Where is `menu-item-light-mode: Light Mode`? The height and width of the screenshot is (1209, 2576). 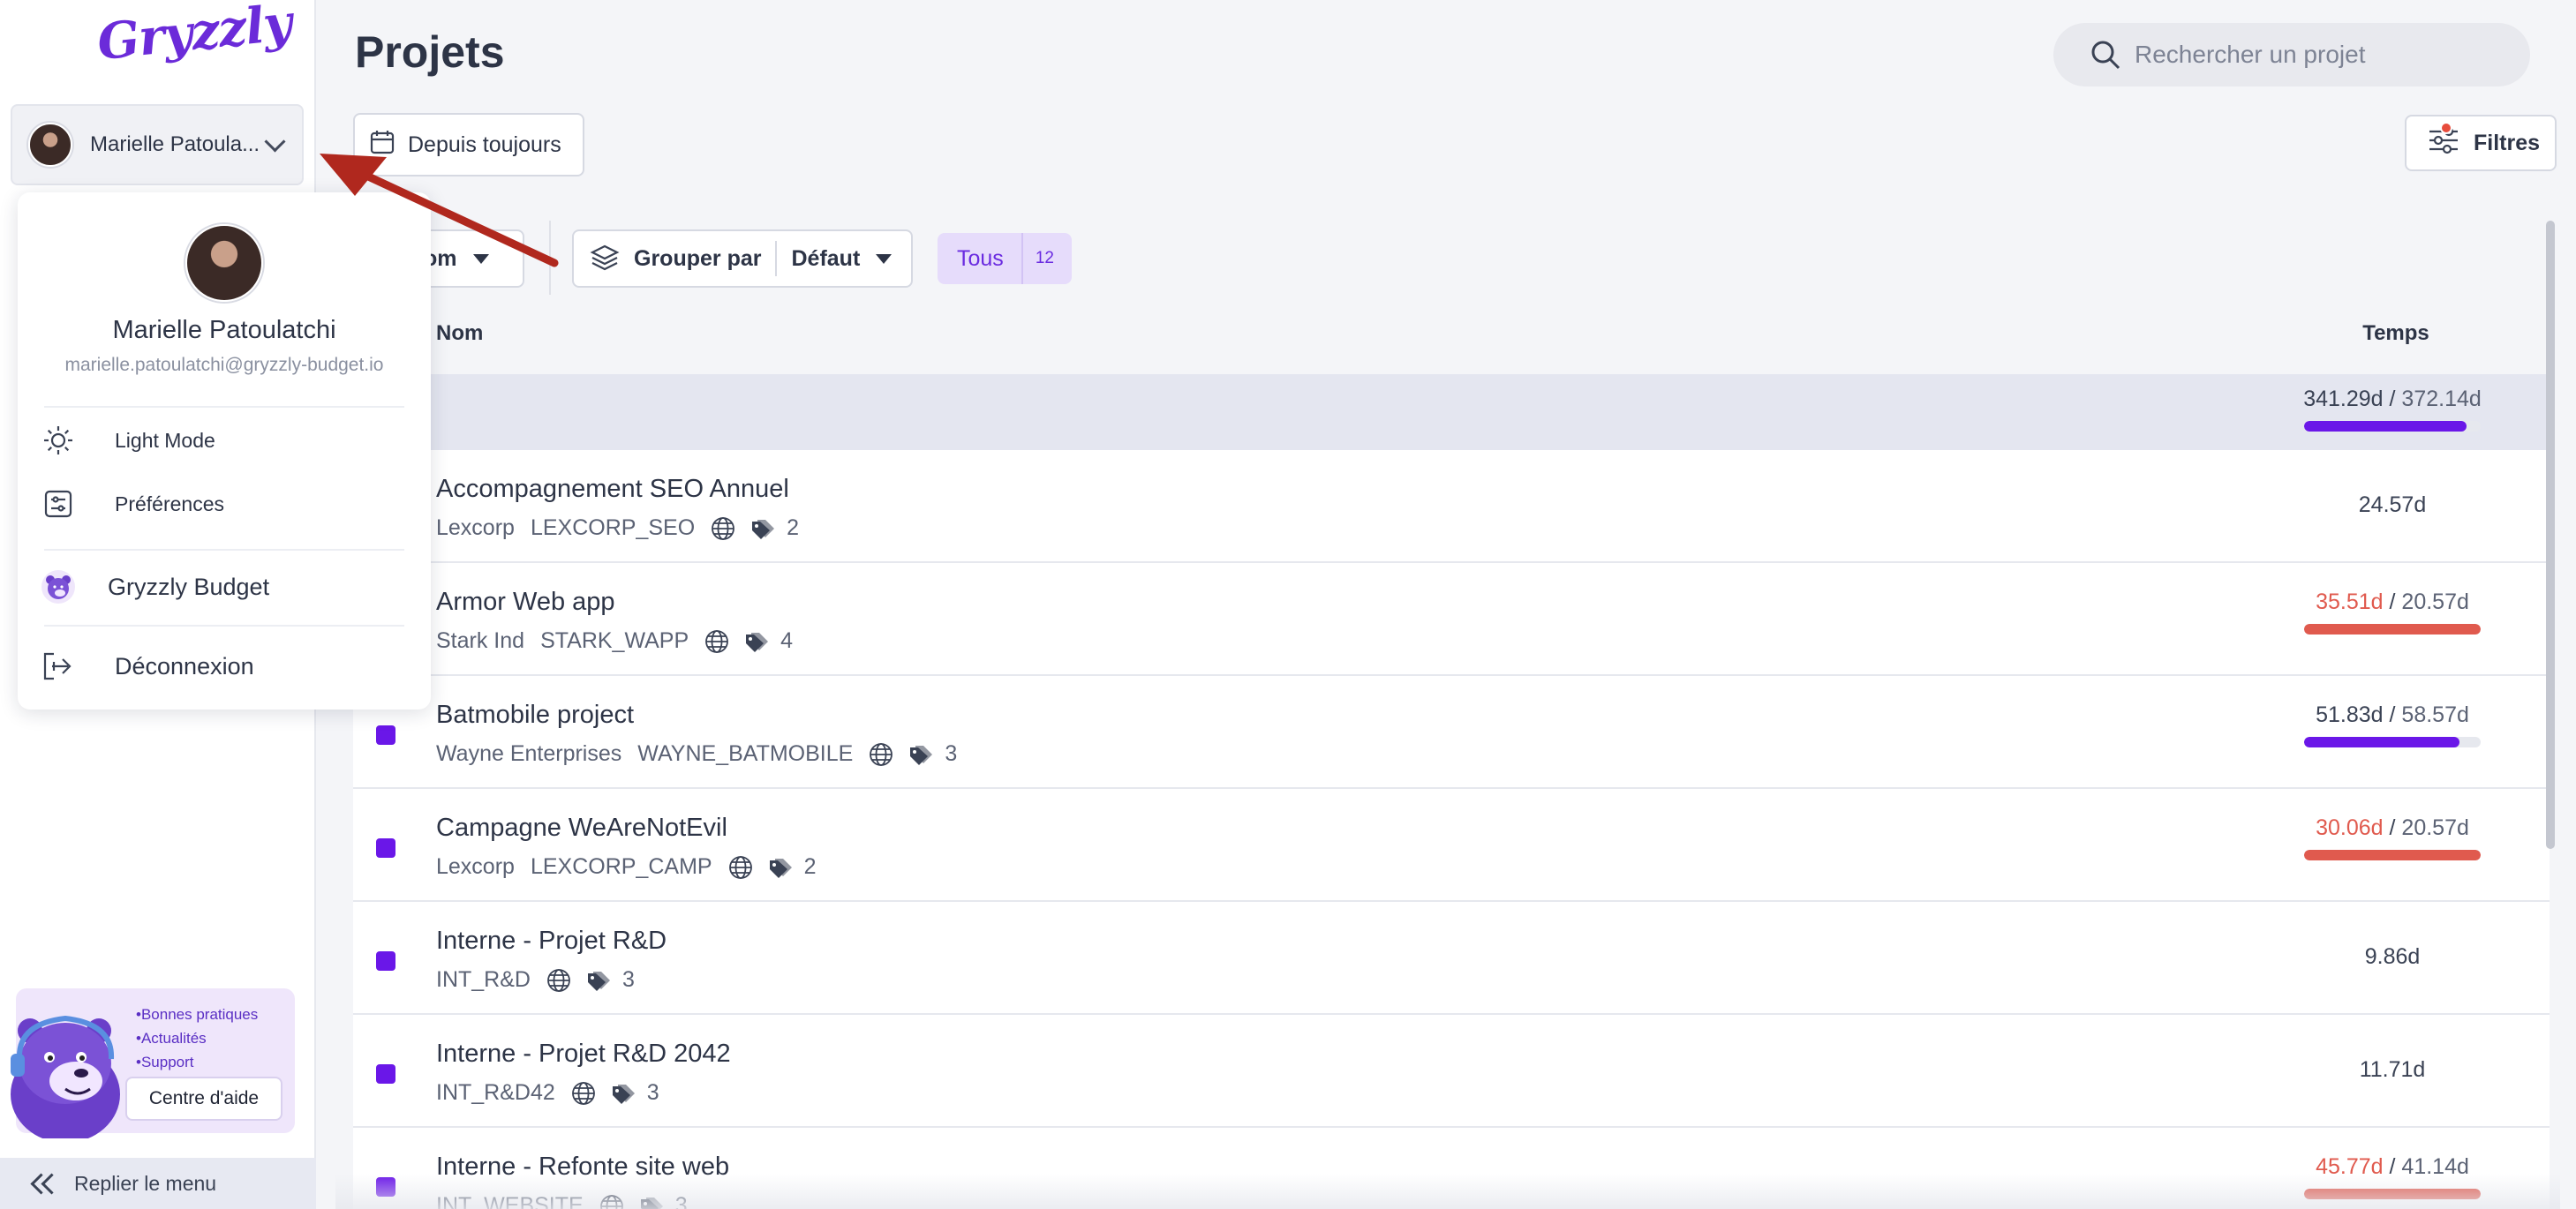
menu-item-light-mode: Light Mode is located at coordinates (226, 440).